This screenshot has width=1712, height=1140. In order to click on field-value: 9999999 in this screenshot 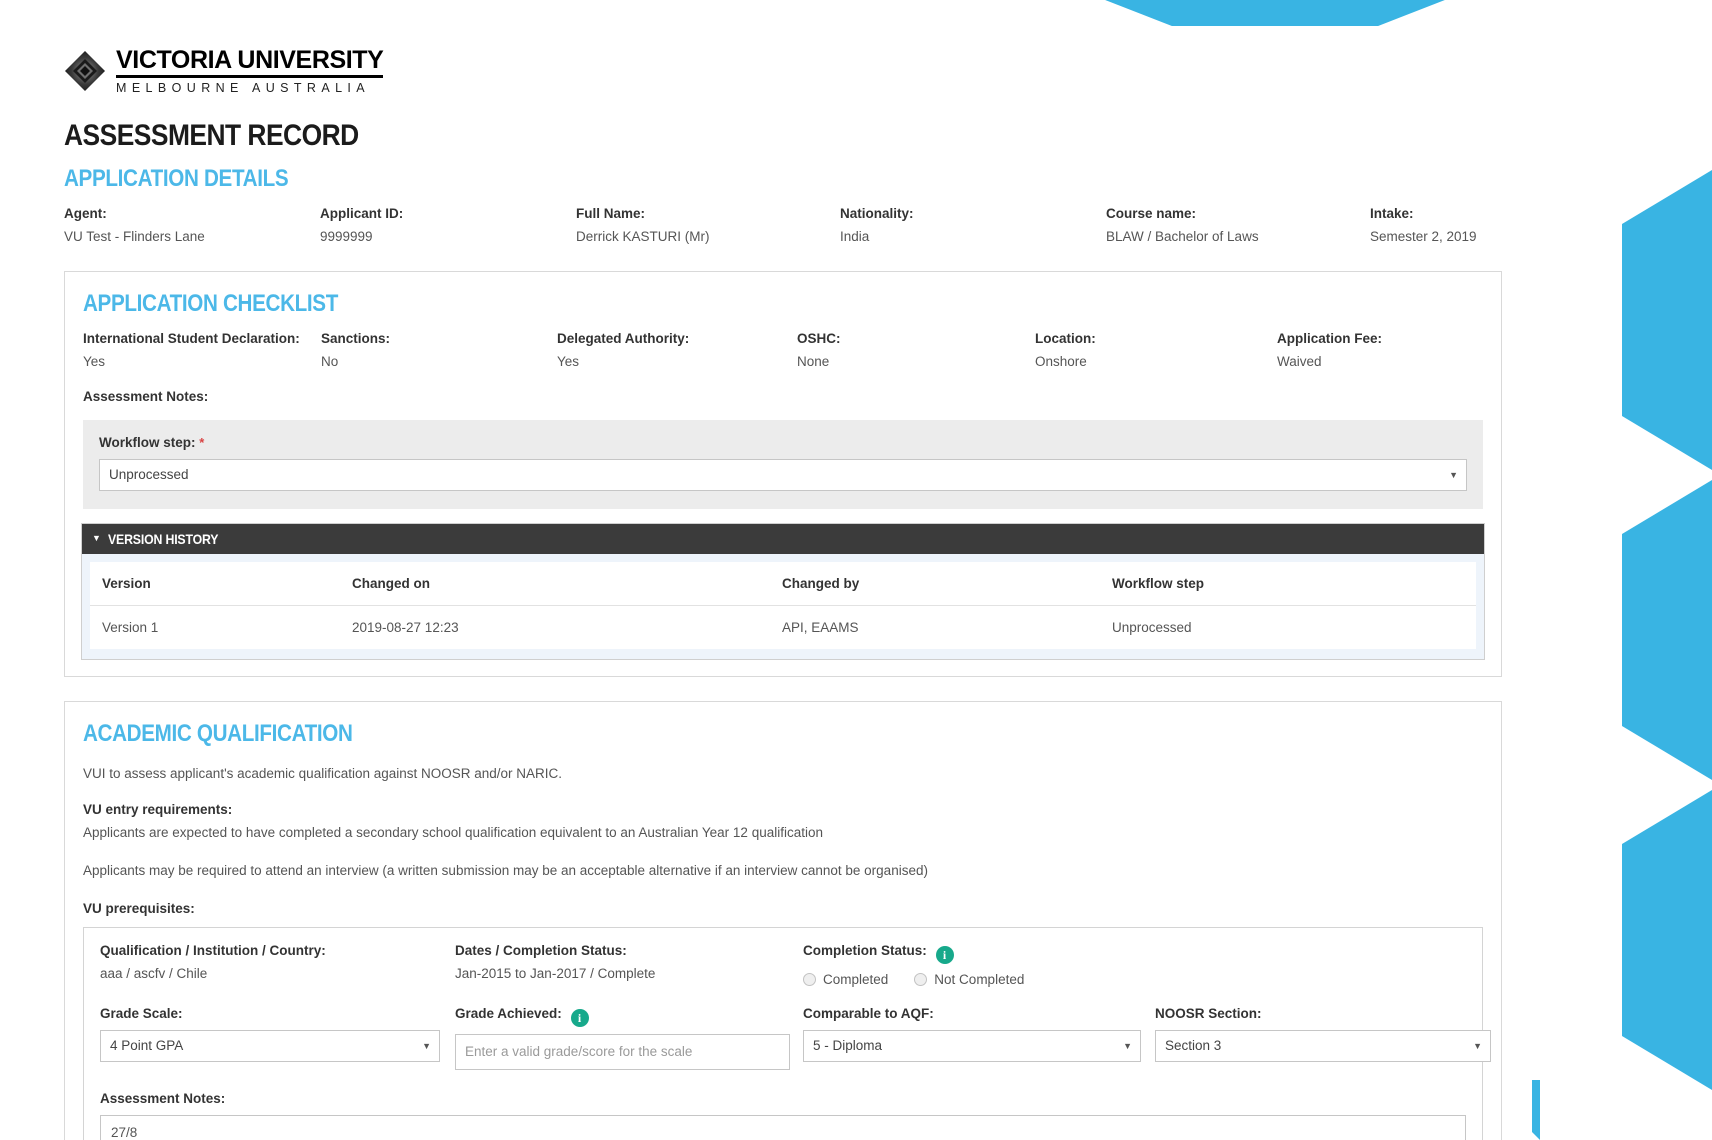, I will do `click(346, 236)`.